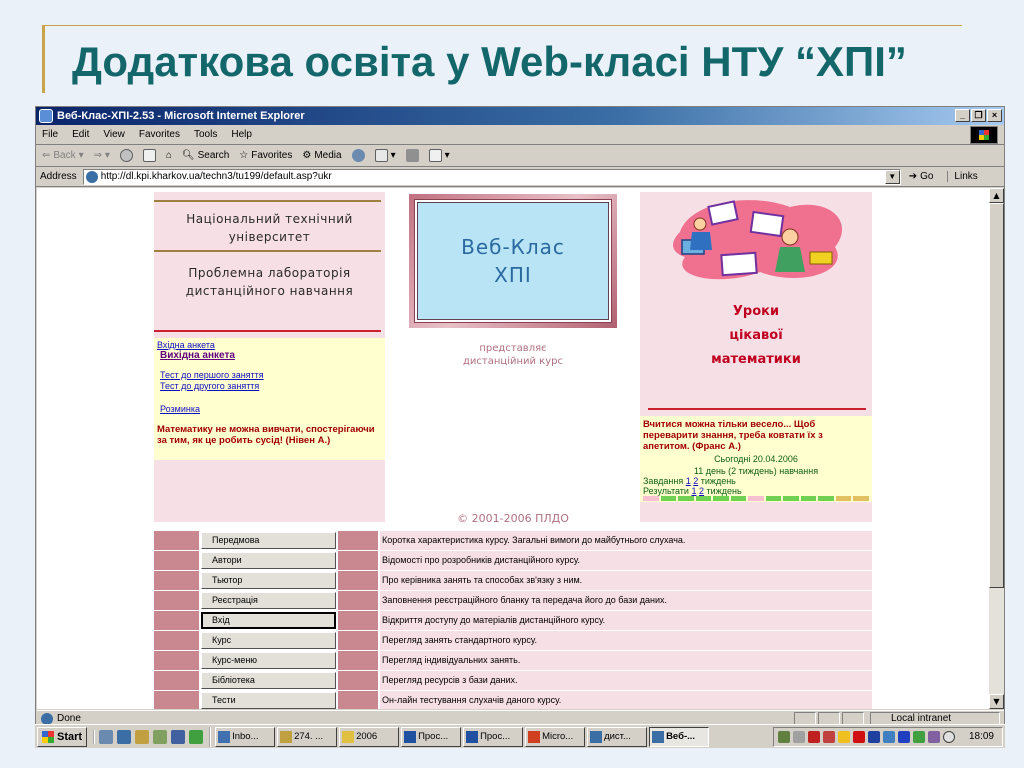 This screenshot has width=1024, height=768. Describe the element at coordinates (244, 155) in the screenshot. I see `star-icon: ☆` at that location.